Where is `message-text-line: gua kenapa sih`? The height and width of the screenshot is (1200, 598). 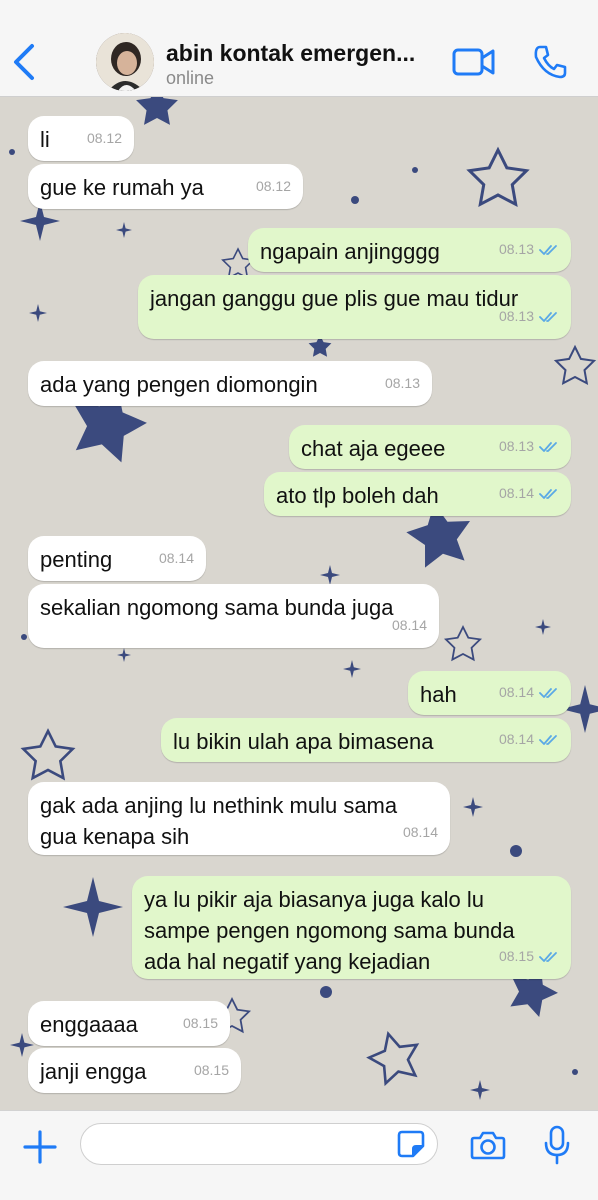 message-text-line: gua kenapa sih is located at coordinates (115, 836).